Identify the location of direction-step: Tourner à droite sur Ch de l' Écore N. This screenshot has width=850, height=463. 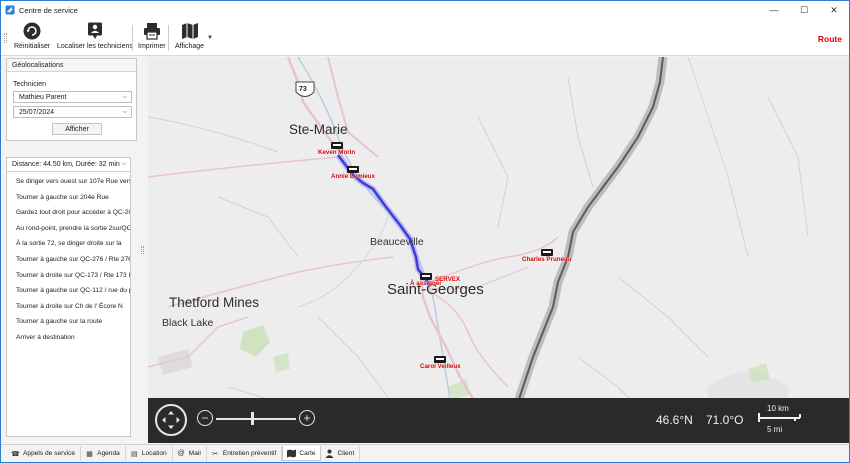
(68, 307).